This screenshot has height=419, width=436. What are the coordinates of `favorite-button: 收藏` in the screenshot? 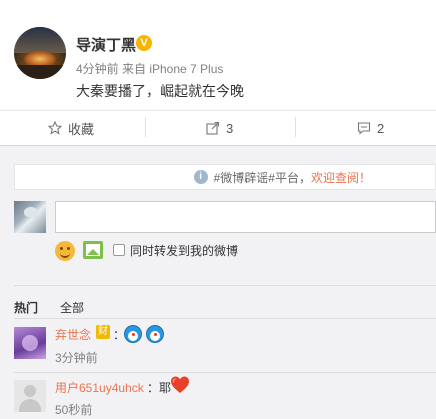 It's located at (71, 128).